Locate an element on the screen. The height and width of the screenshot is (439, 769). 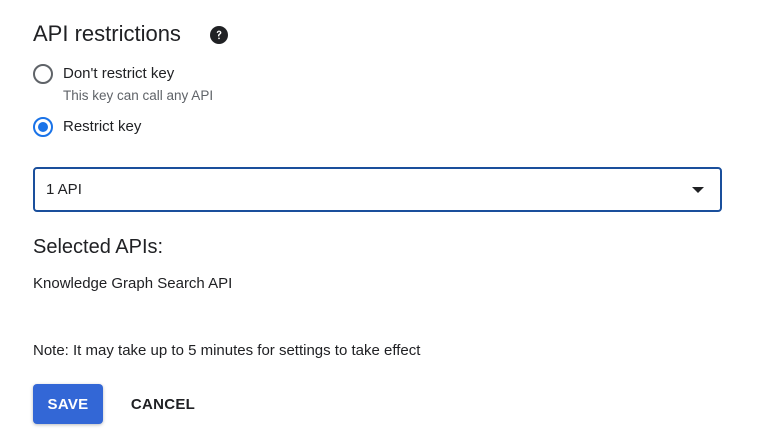
radio-label-restrict-key: Restrict key is located at coordinates (102, 126).